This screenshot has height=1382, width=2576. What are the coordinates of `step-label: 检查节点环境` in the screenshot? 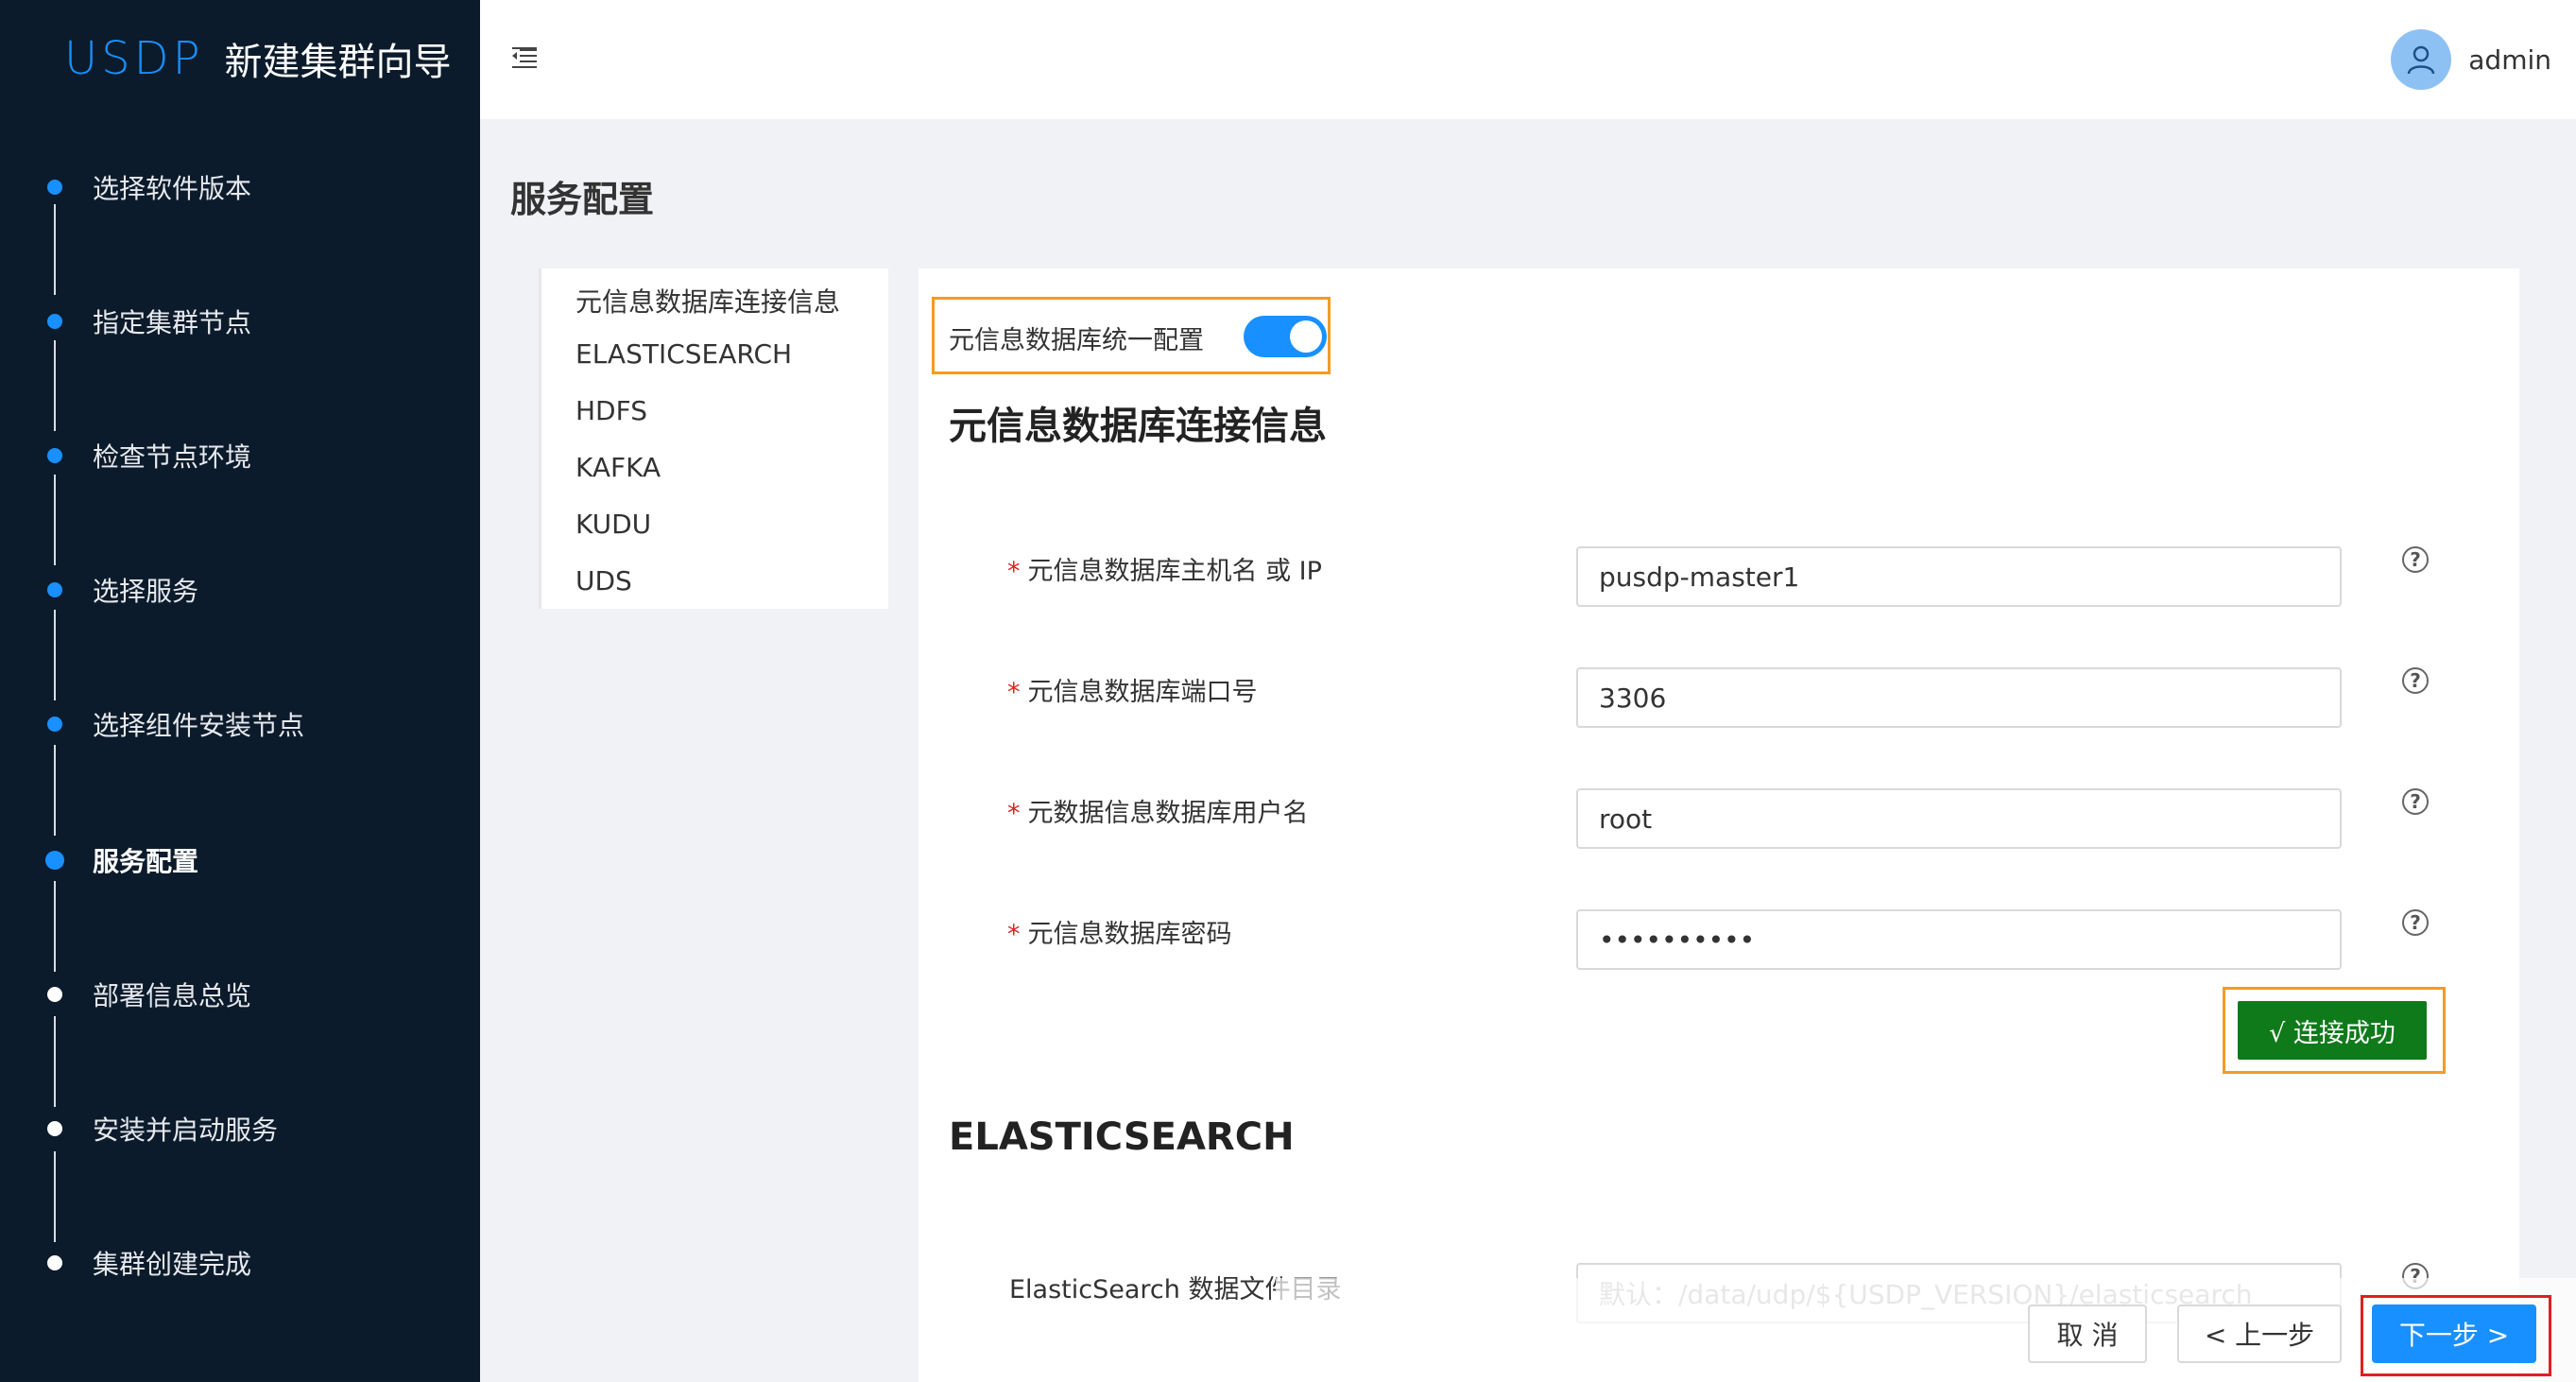 It's located at (172, 457).